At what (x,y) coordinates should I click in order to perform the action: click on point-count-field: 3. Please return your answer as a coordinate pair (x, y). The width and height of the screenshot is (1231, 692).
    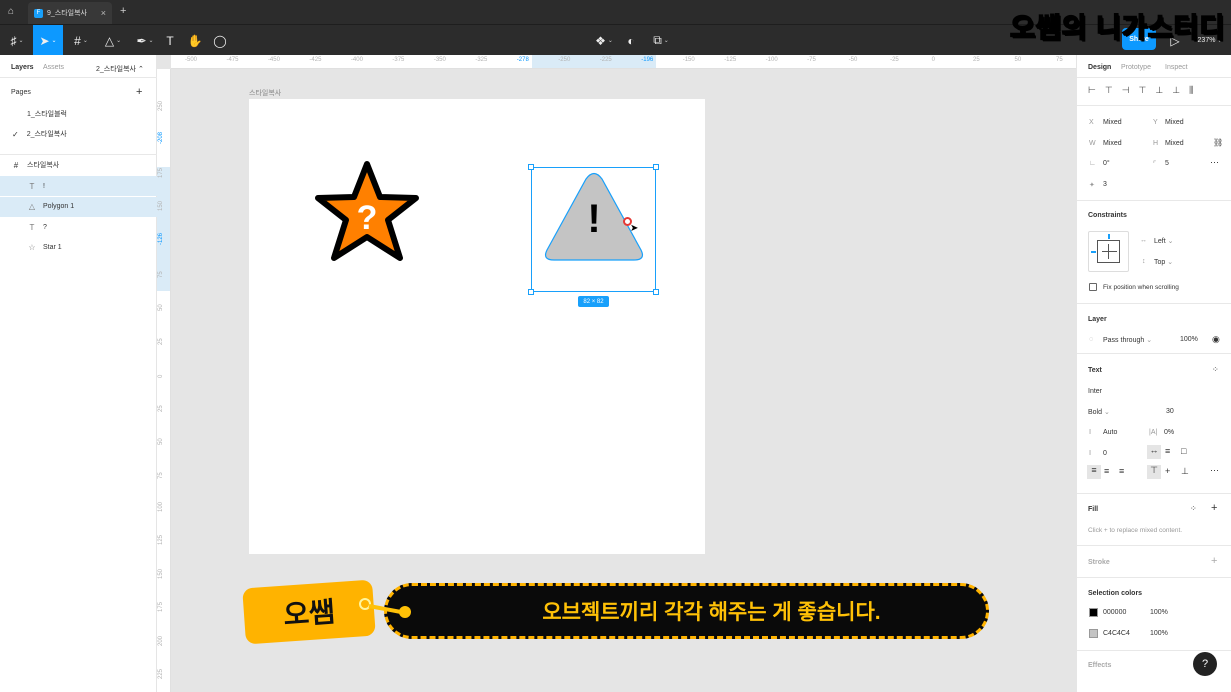
    Looking at the image, I should click on (1105, 184).